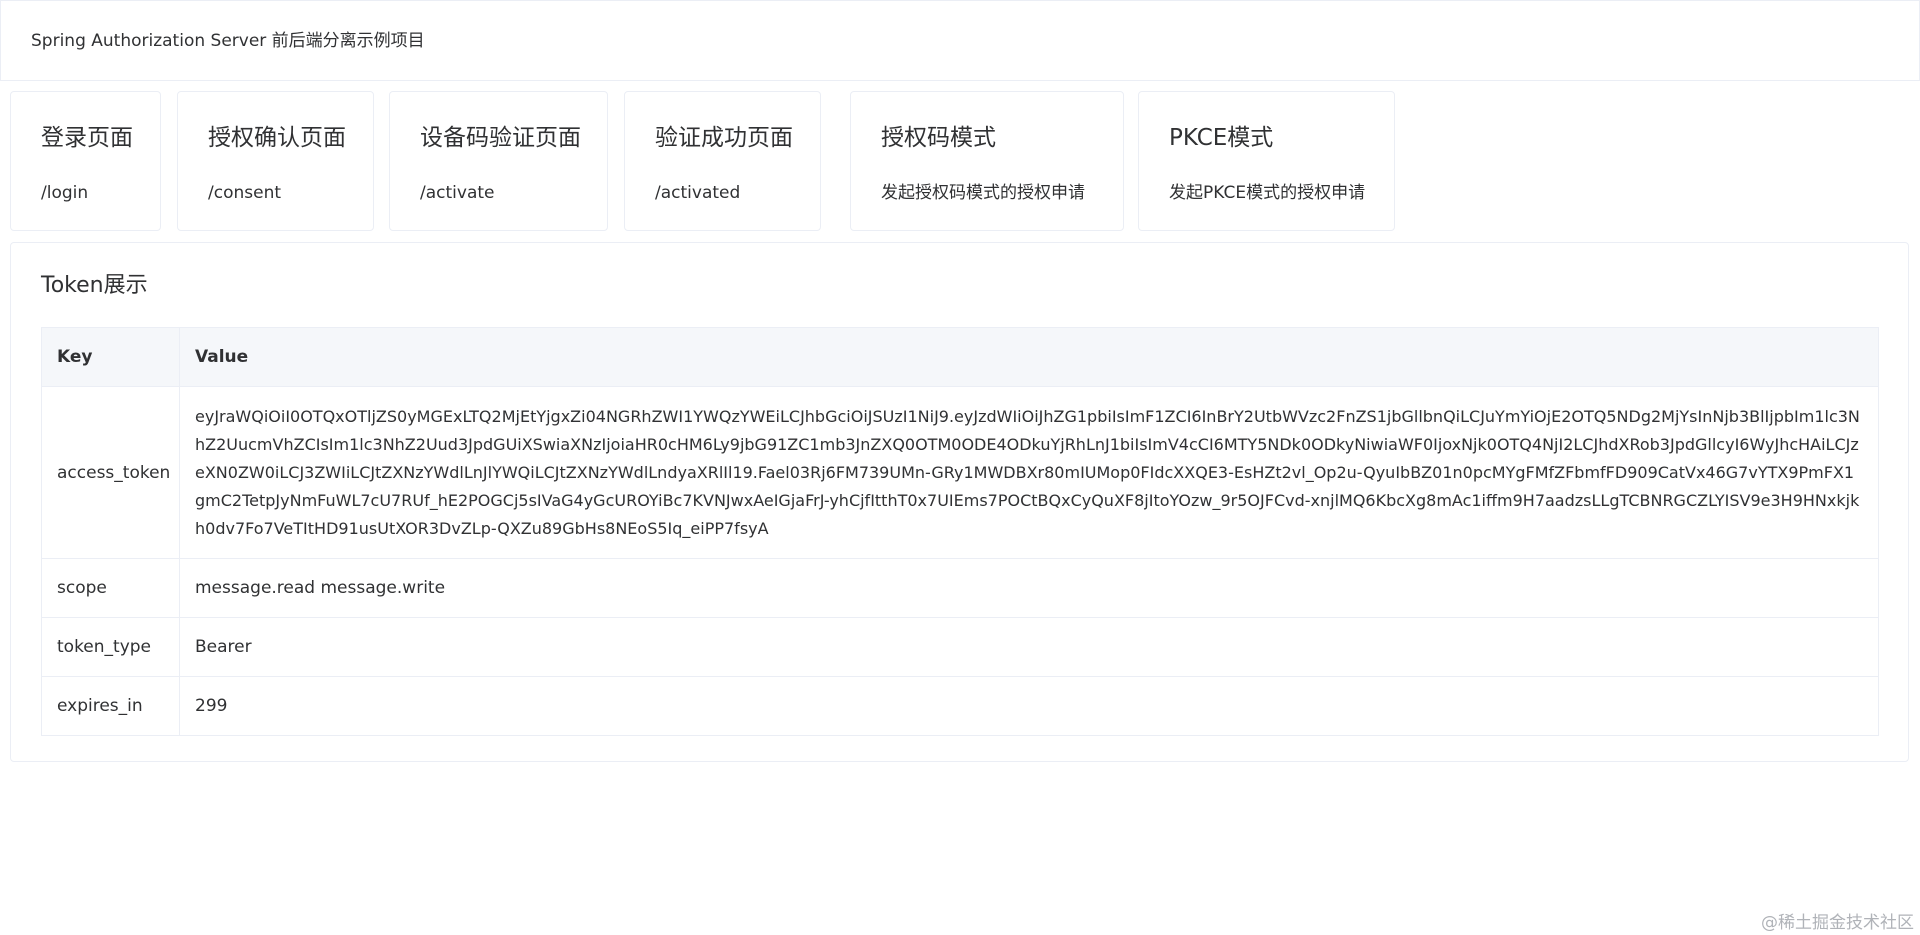 The width and height of the screenshot is (1920, 935). What do you see at coordinates (222, 357) in the screenshot?
I see `column-header-value: Value` at bounding box center [222, 357].